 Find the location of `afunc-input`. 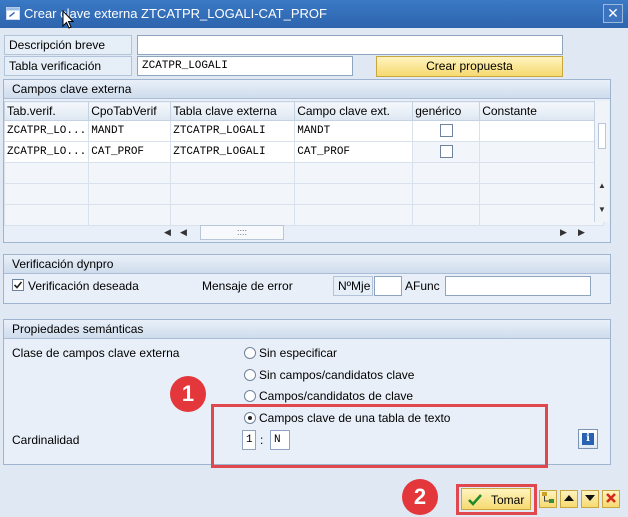

afunc-input is located at coordinates (518, 286).